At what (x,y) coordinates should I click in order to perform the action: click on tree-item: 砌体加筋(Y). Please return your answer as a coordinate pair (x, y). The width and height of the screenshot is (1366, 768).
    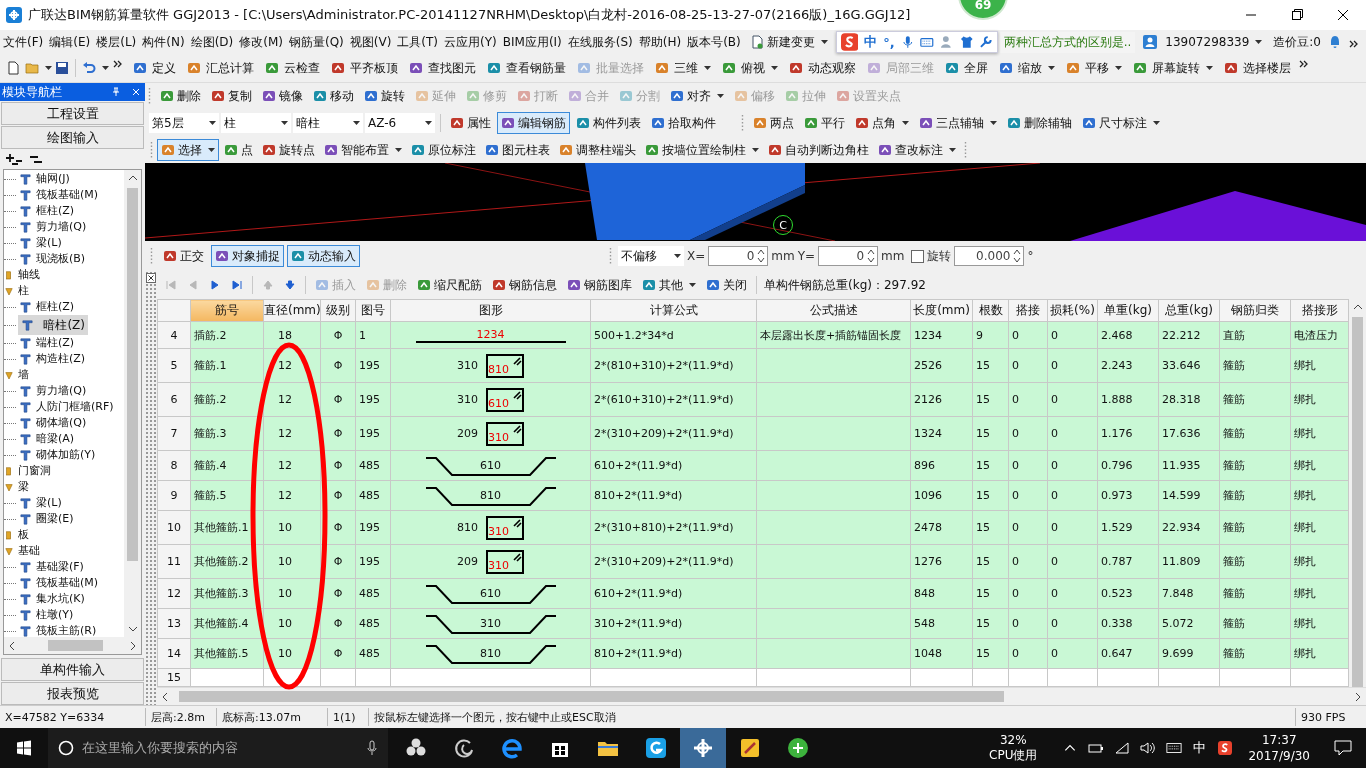
    Looking at the image, I should click on (58, 455).